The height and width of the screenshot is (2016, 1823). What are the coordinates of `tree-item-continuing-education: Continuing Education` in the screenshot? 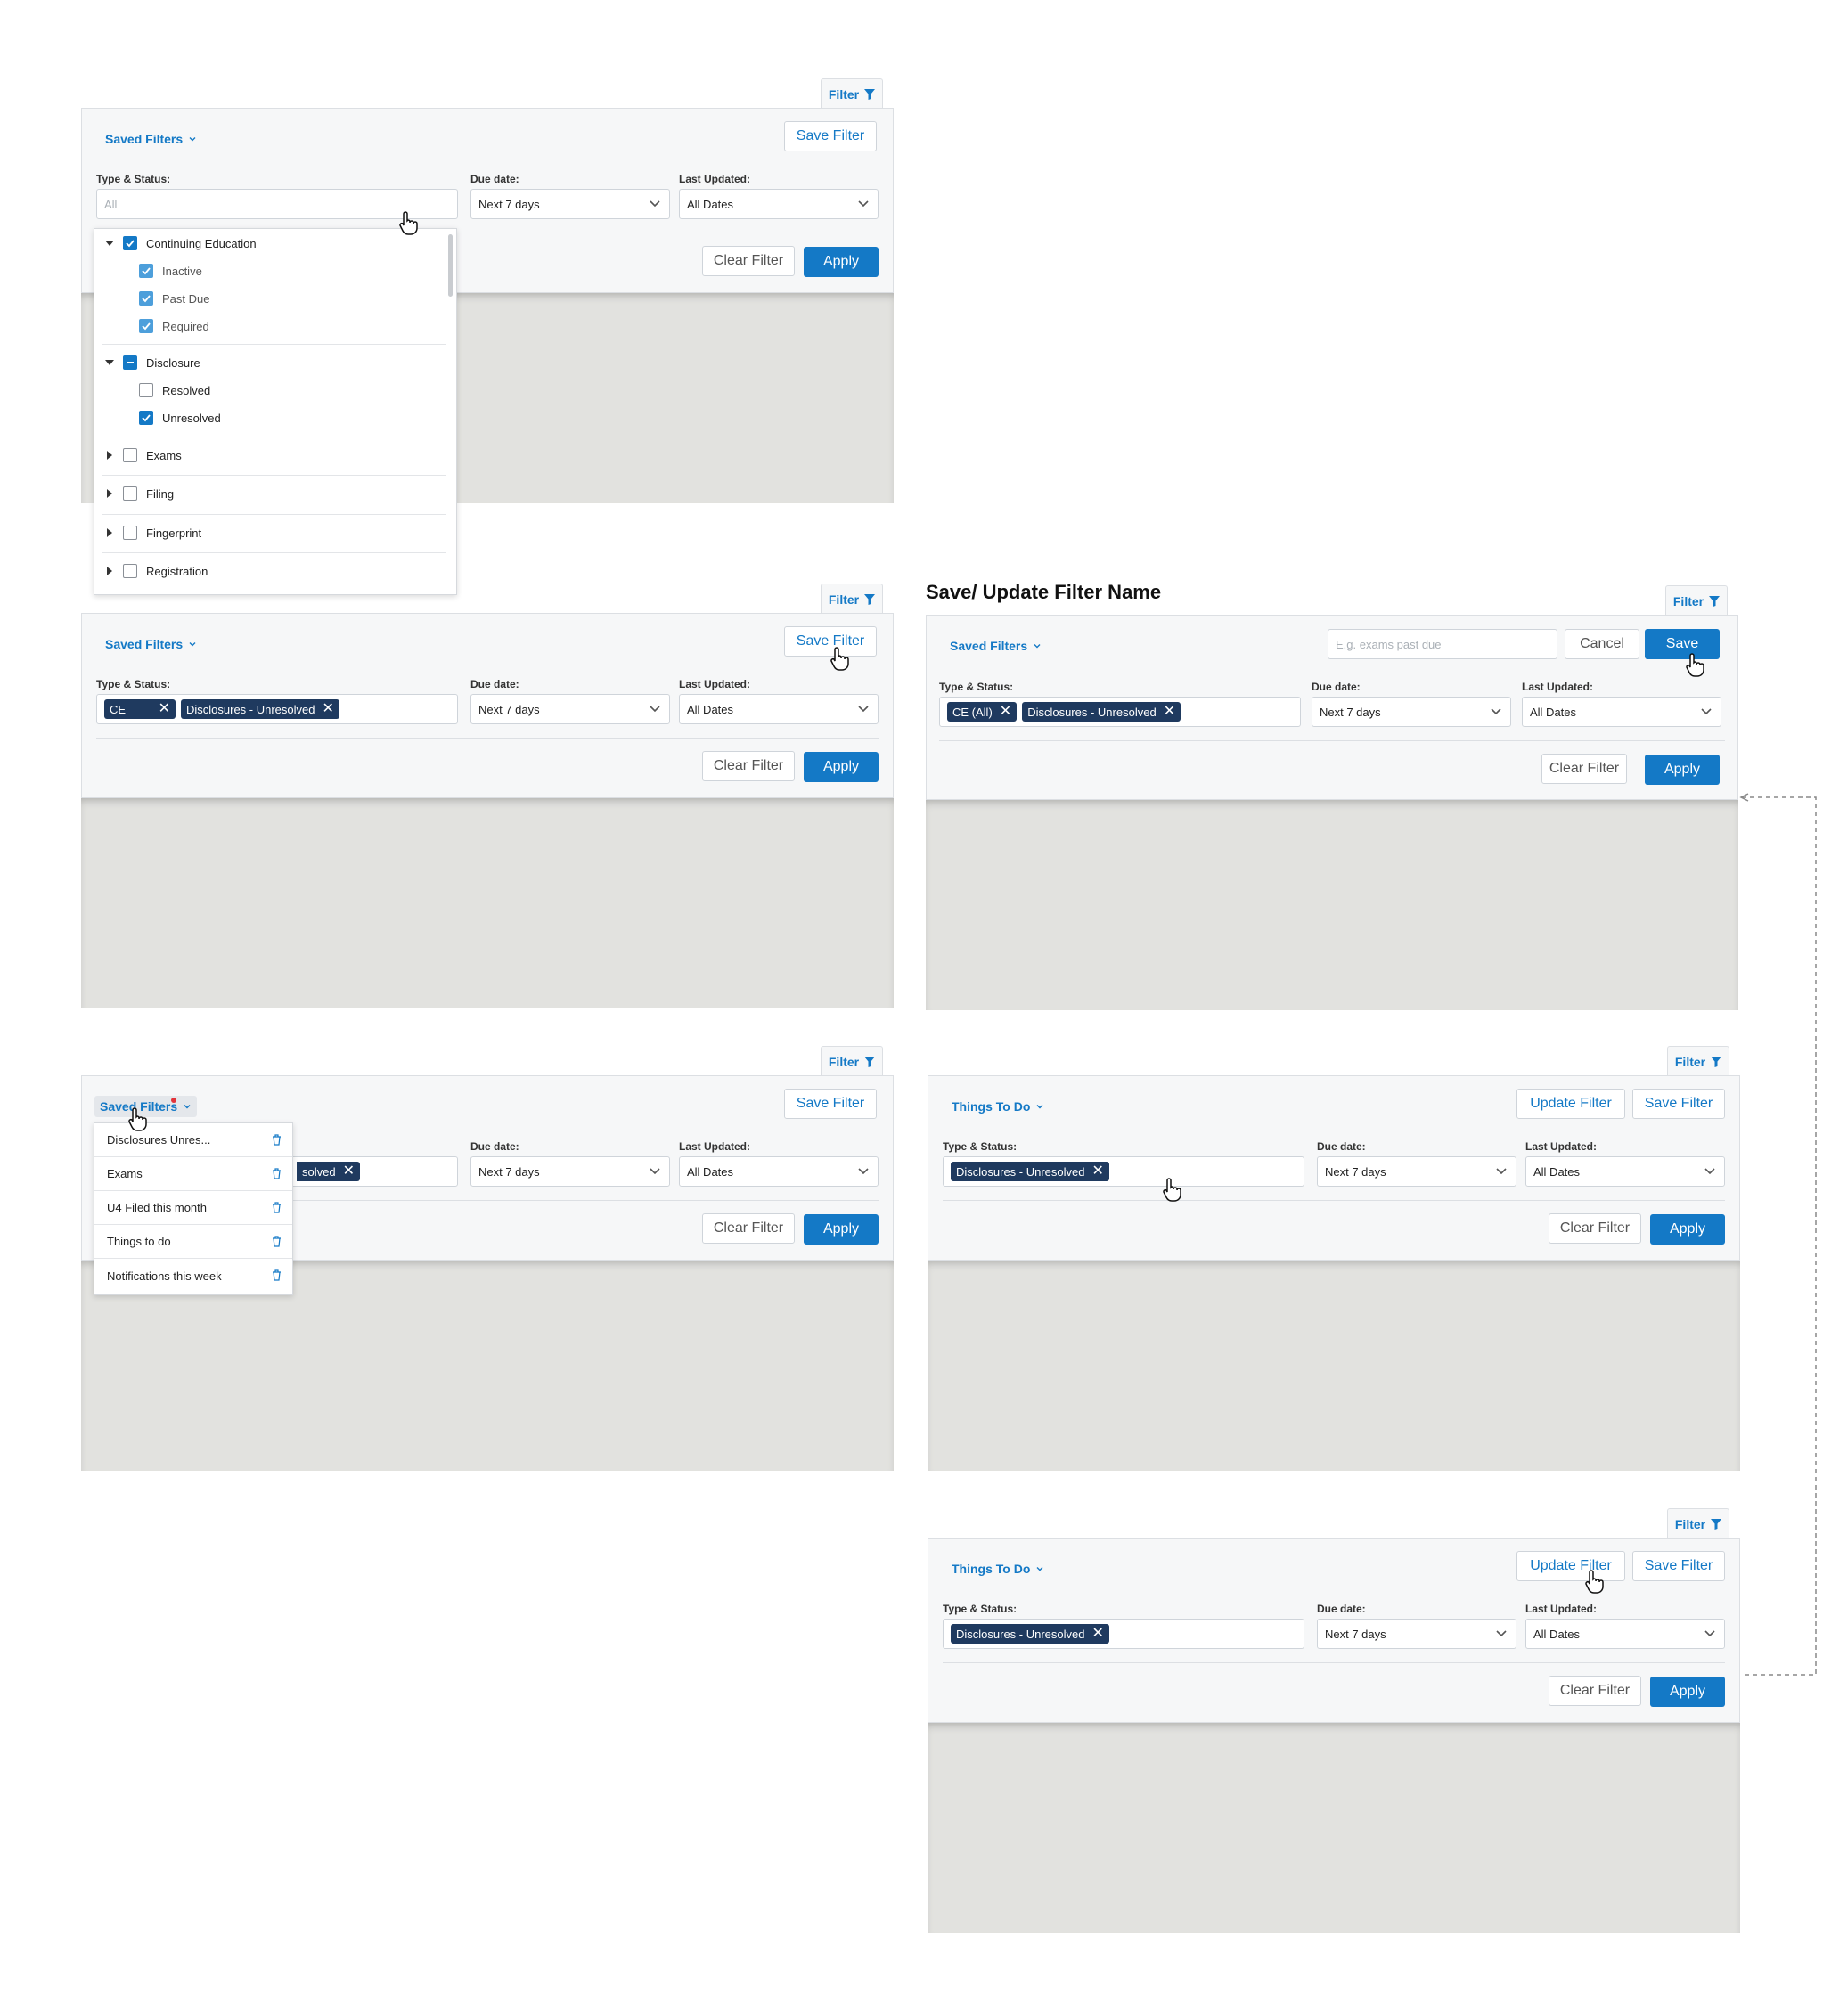 It's located at (181, 243).